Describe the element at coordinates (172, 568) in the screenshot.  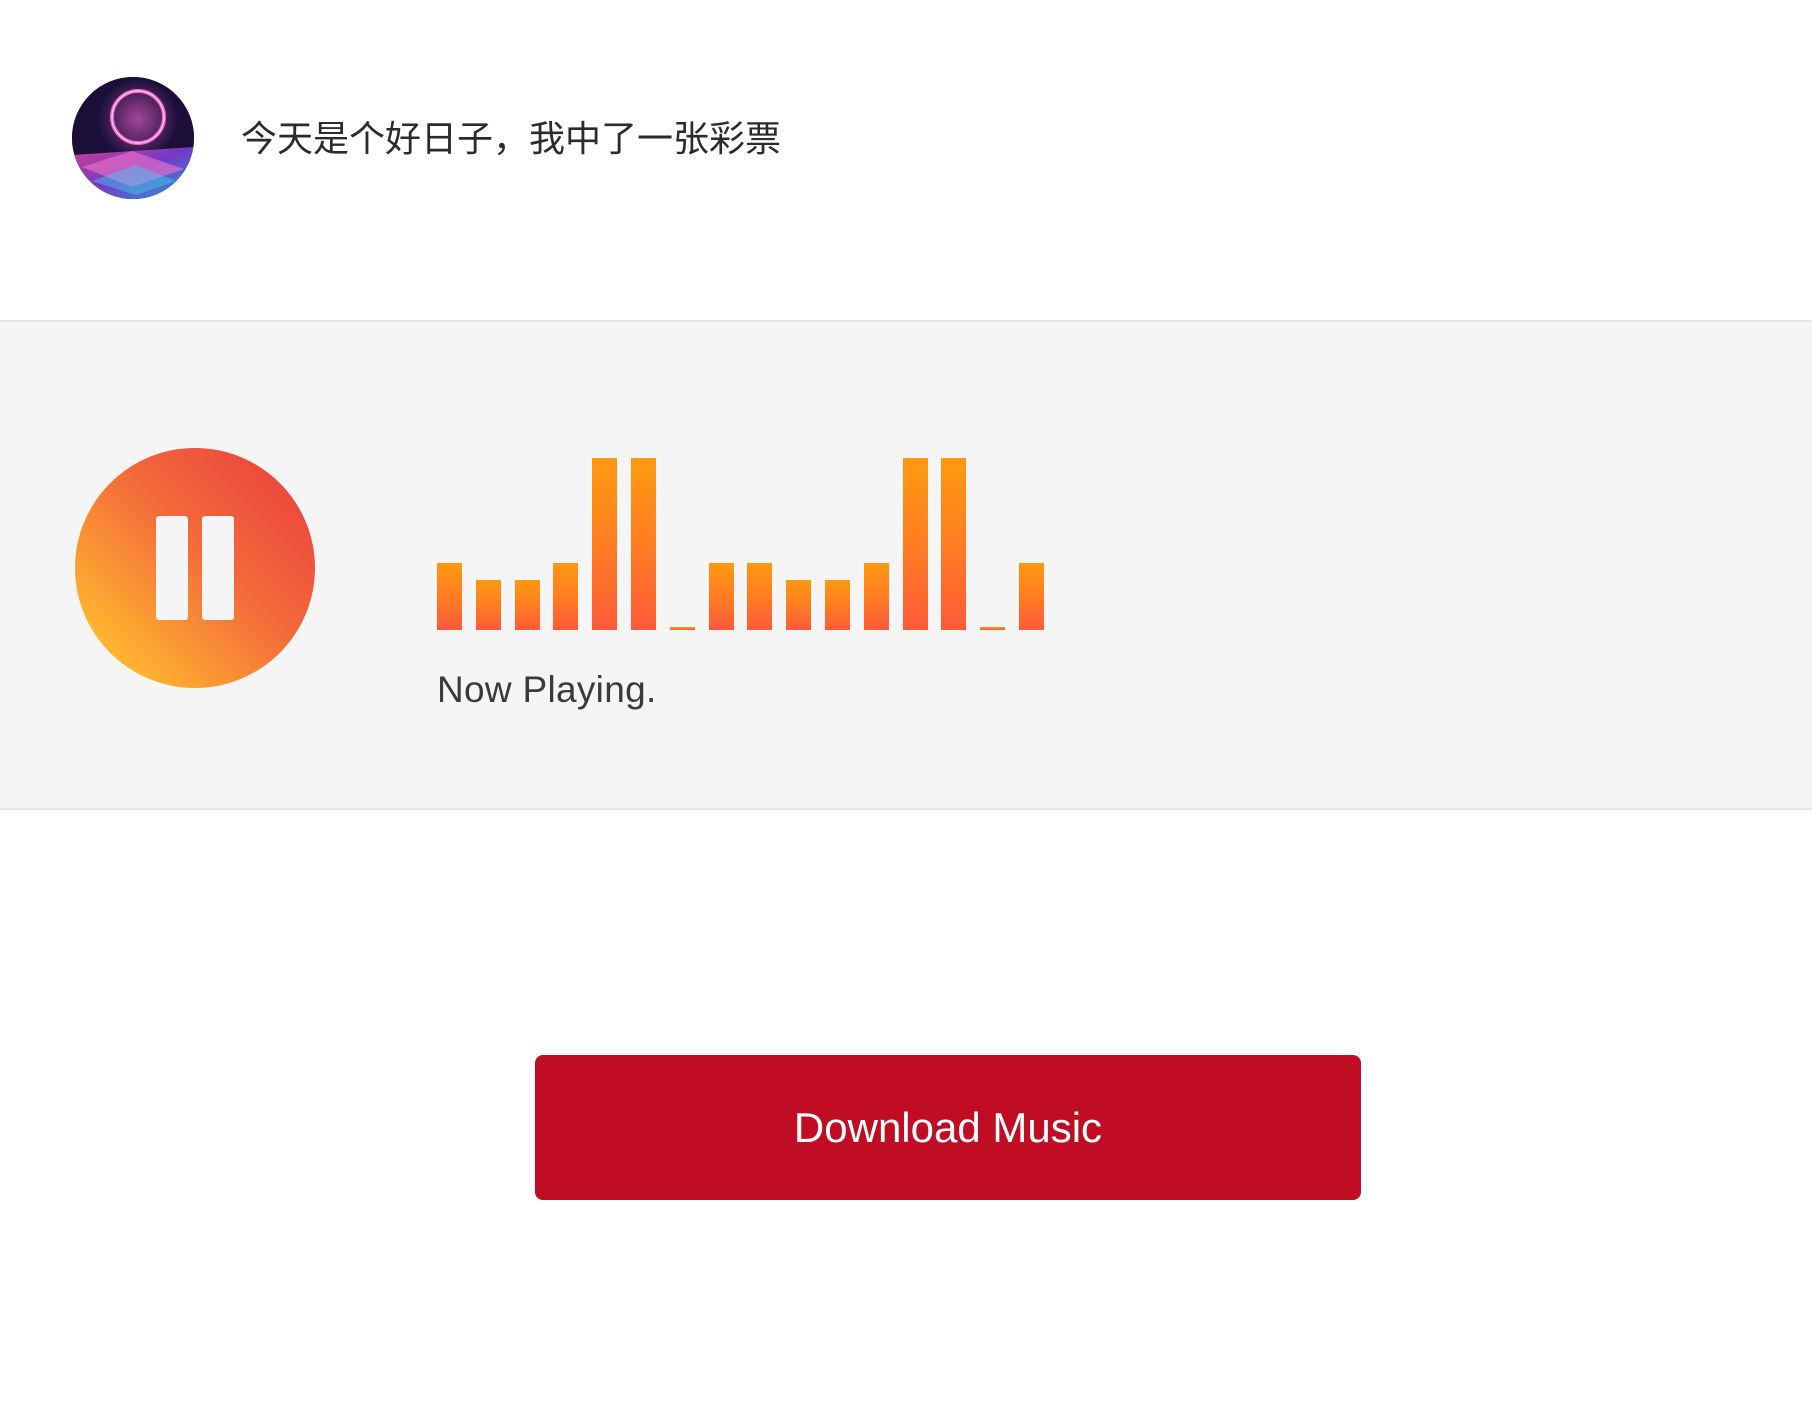
I see `pause-icon-left-bar` at that location.